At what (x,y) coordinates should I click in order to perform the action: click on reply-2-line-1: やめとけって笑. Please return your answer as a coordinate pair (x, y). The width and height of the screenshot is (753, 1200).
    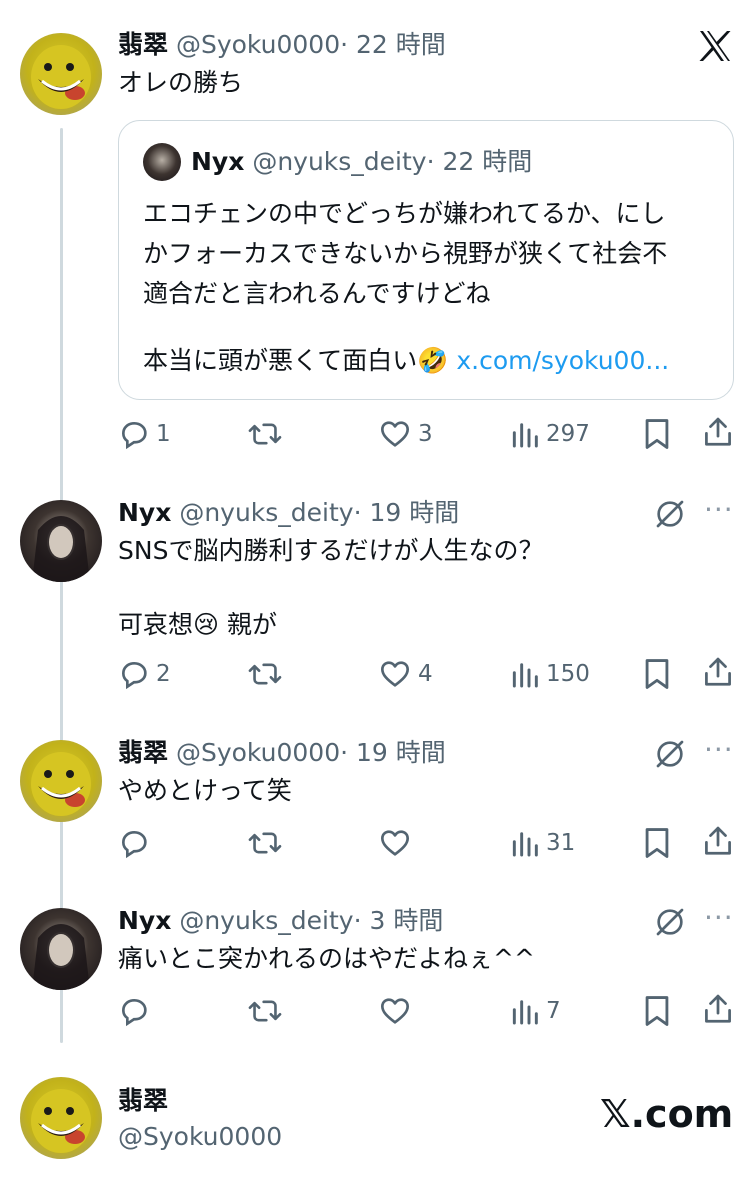
    Looking at the image, I should click on (205, 790).